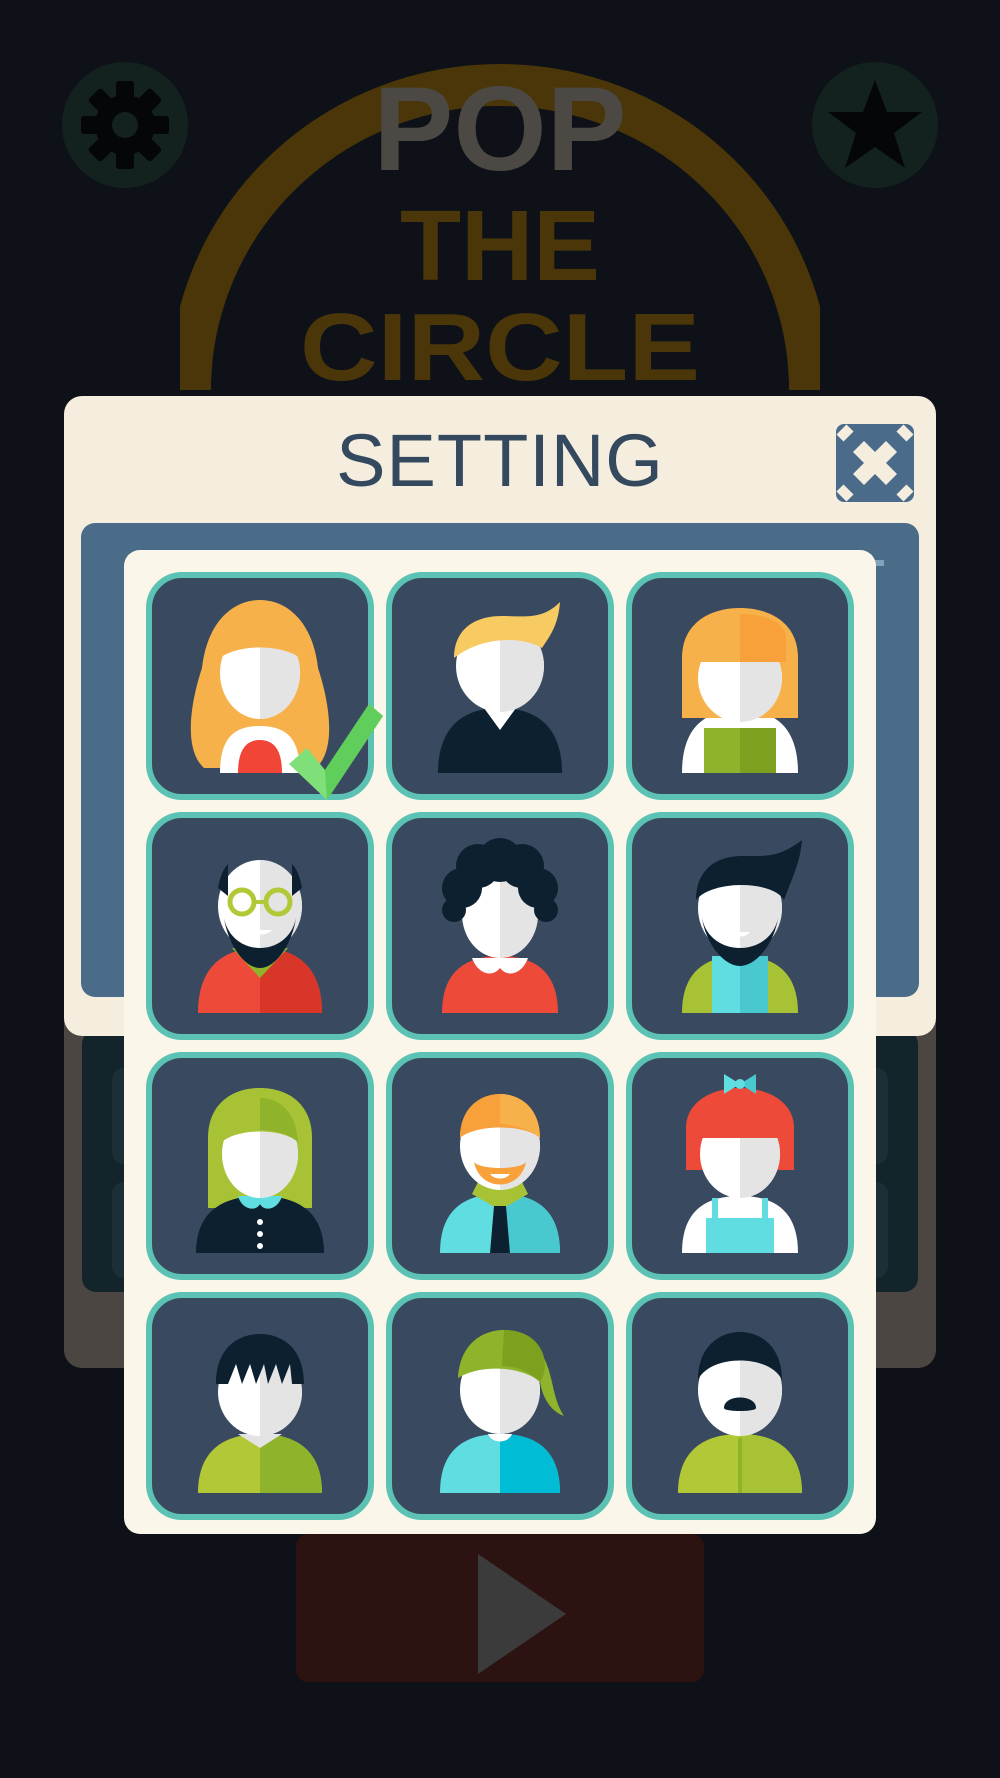 The height and width of the screenshot is (1778, 1000). I want to click on play-button, so click(500, 1608).